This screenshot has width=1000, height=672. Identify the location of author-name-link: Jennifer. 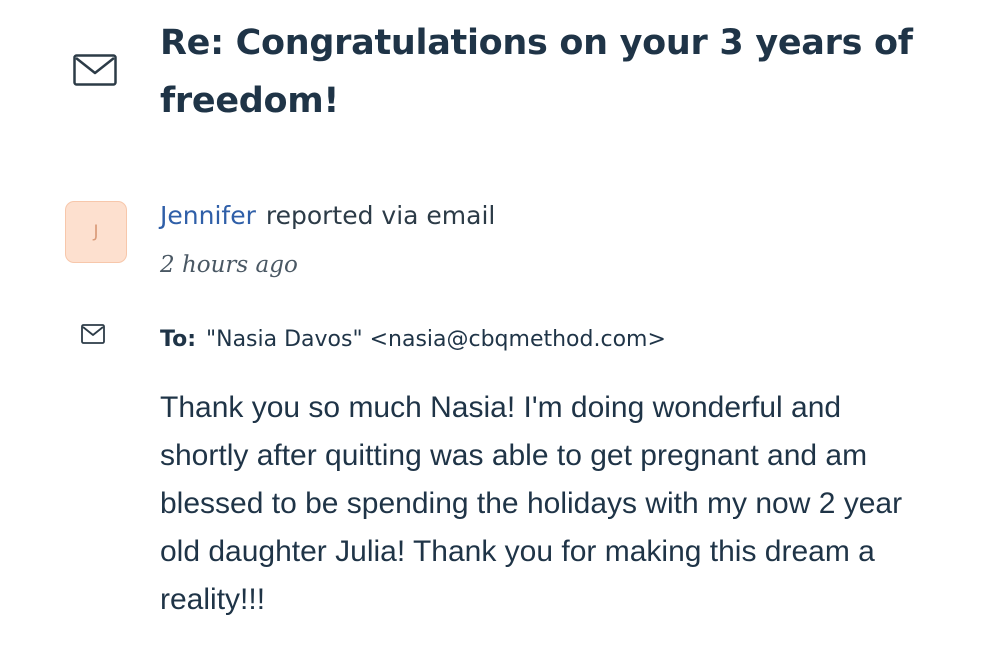
(208, 215).